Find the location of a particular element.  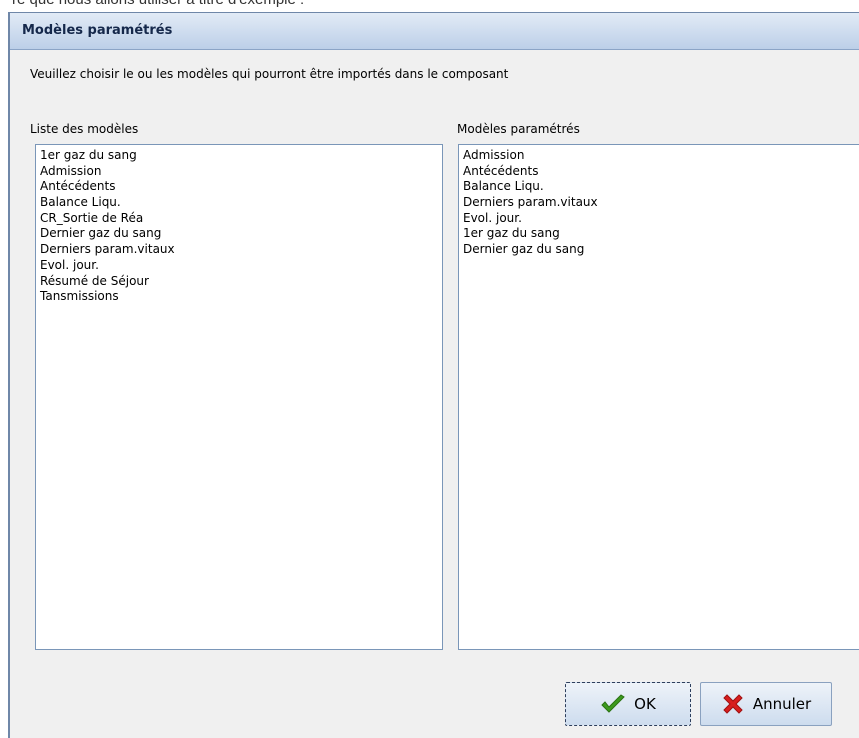

list-item: CR_Sortie de Réa is located at coordinates (239, 219).